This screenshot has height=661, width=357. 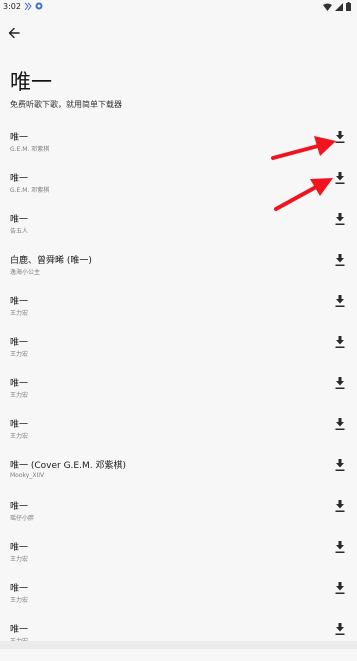 I want to click on battery-icon, so click(x=348, y=6).